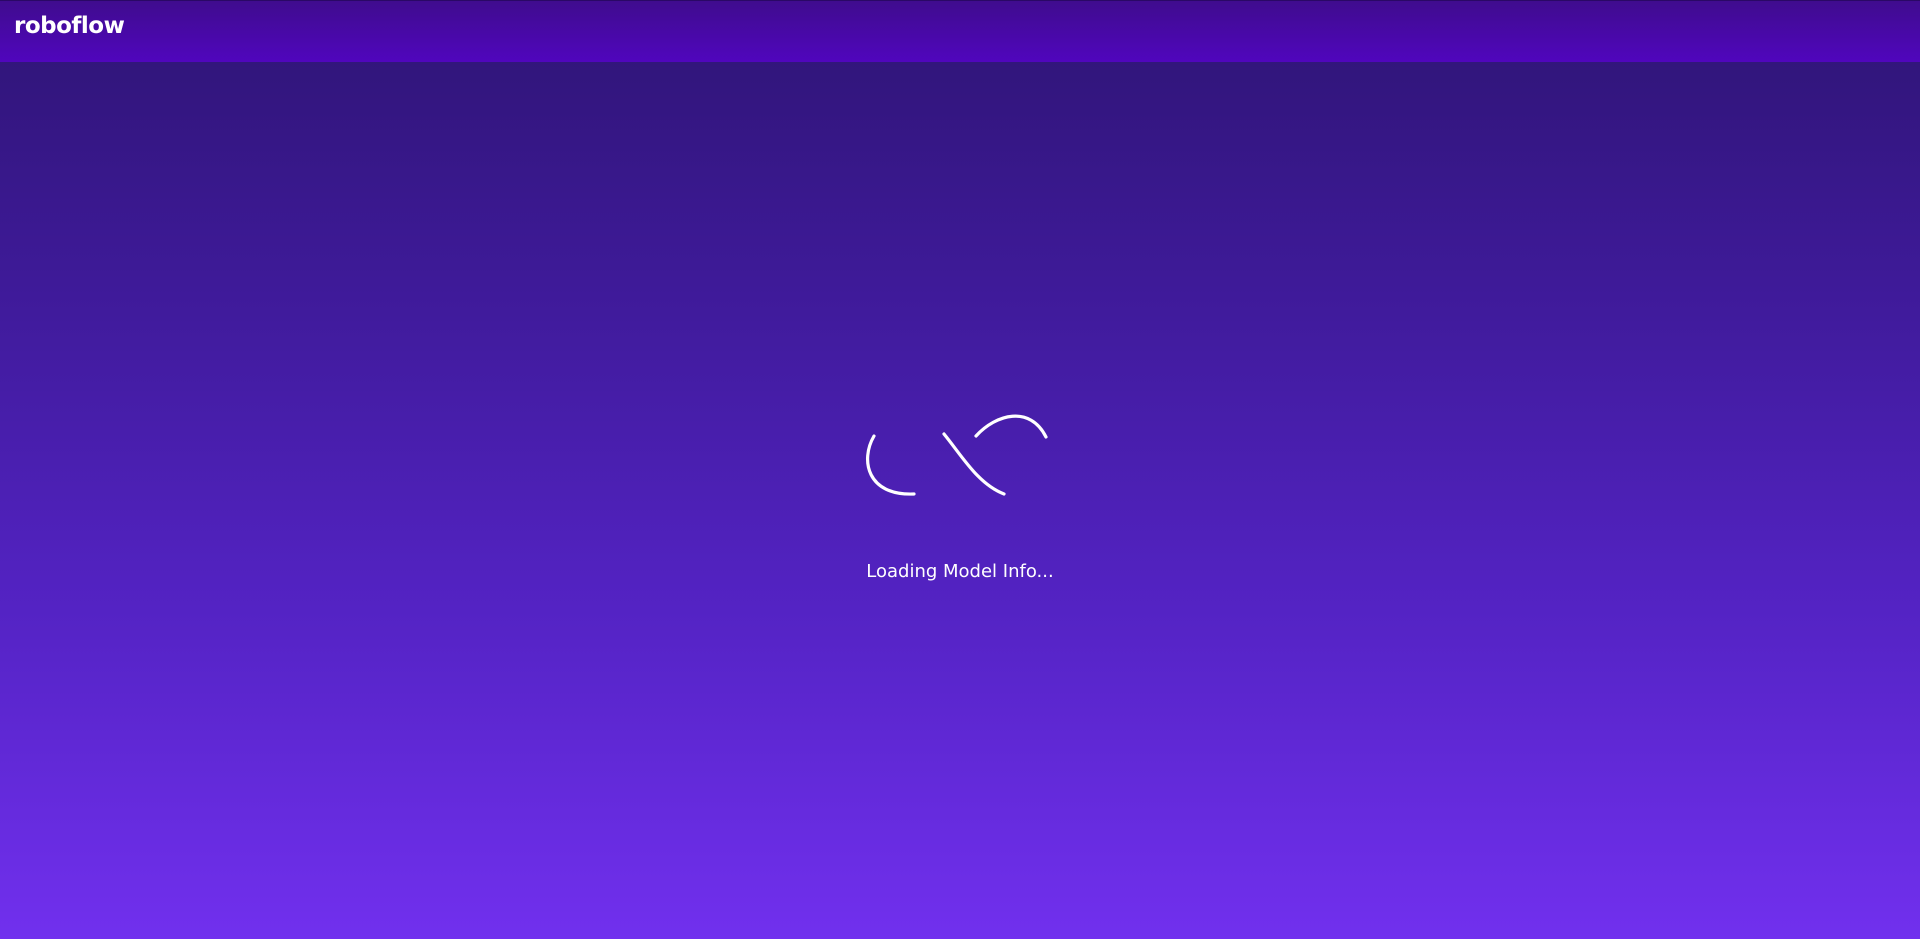 This screenshot has width=1920, height=939. What do you see at coordinates (957, 455) in the screenshot?
I see `loading-spinner-icon` at bounding box center [957, 455].